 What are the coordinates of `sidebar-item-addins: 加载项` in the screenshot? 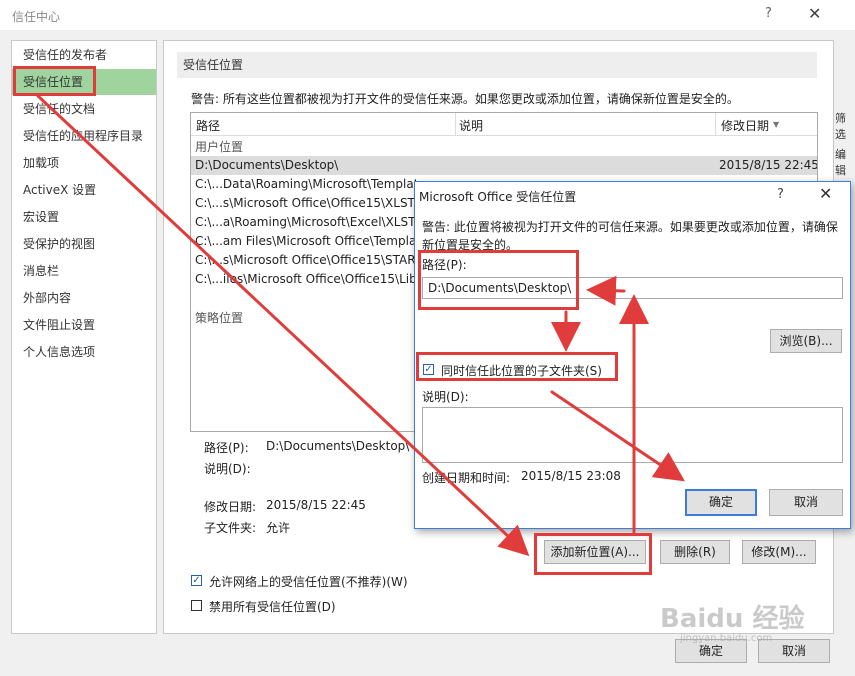 It's located at (84, 163).